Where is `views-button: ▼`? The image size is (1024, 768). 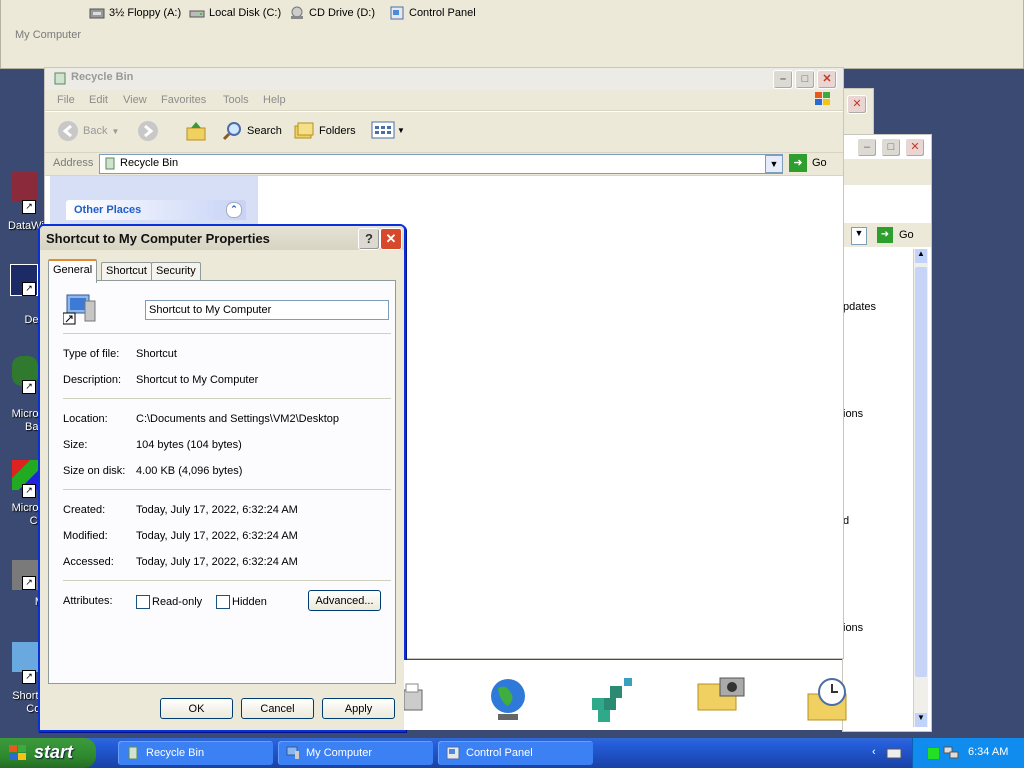
views-button: ▼ is located at coordinates (388, 130).